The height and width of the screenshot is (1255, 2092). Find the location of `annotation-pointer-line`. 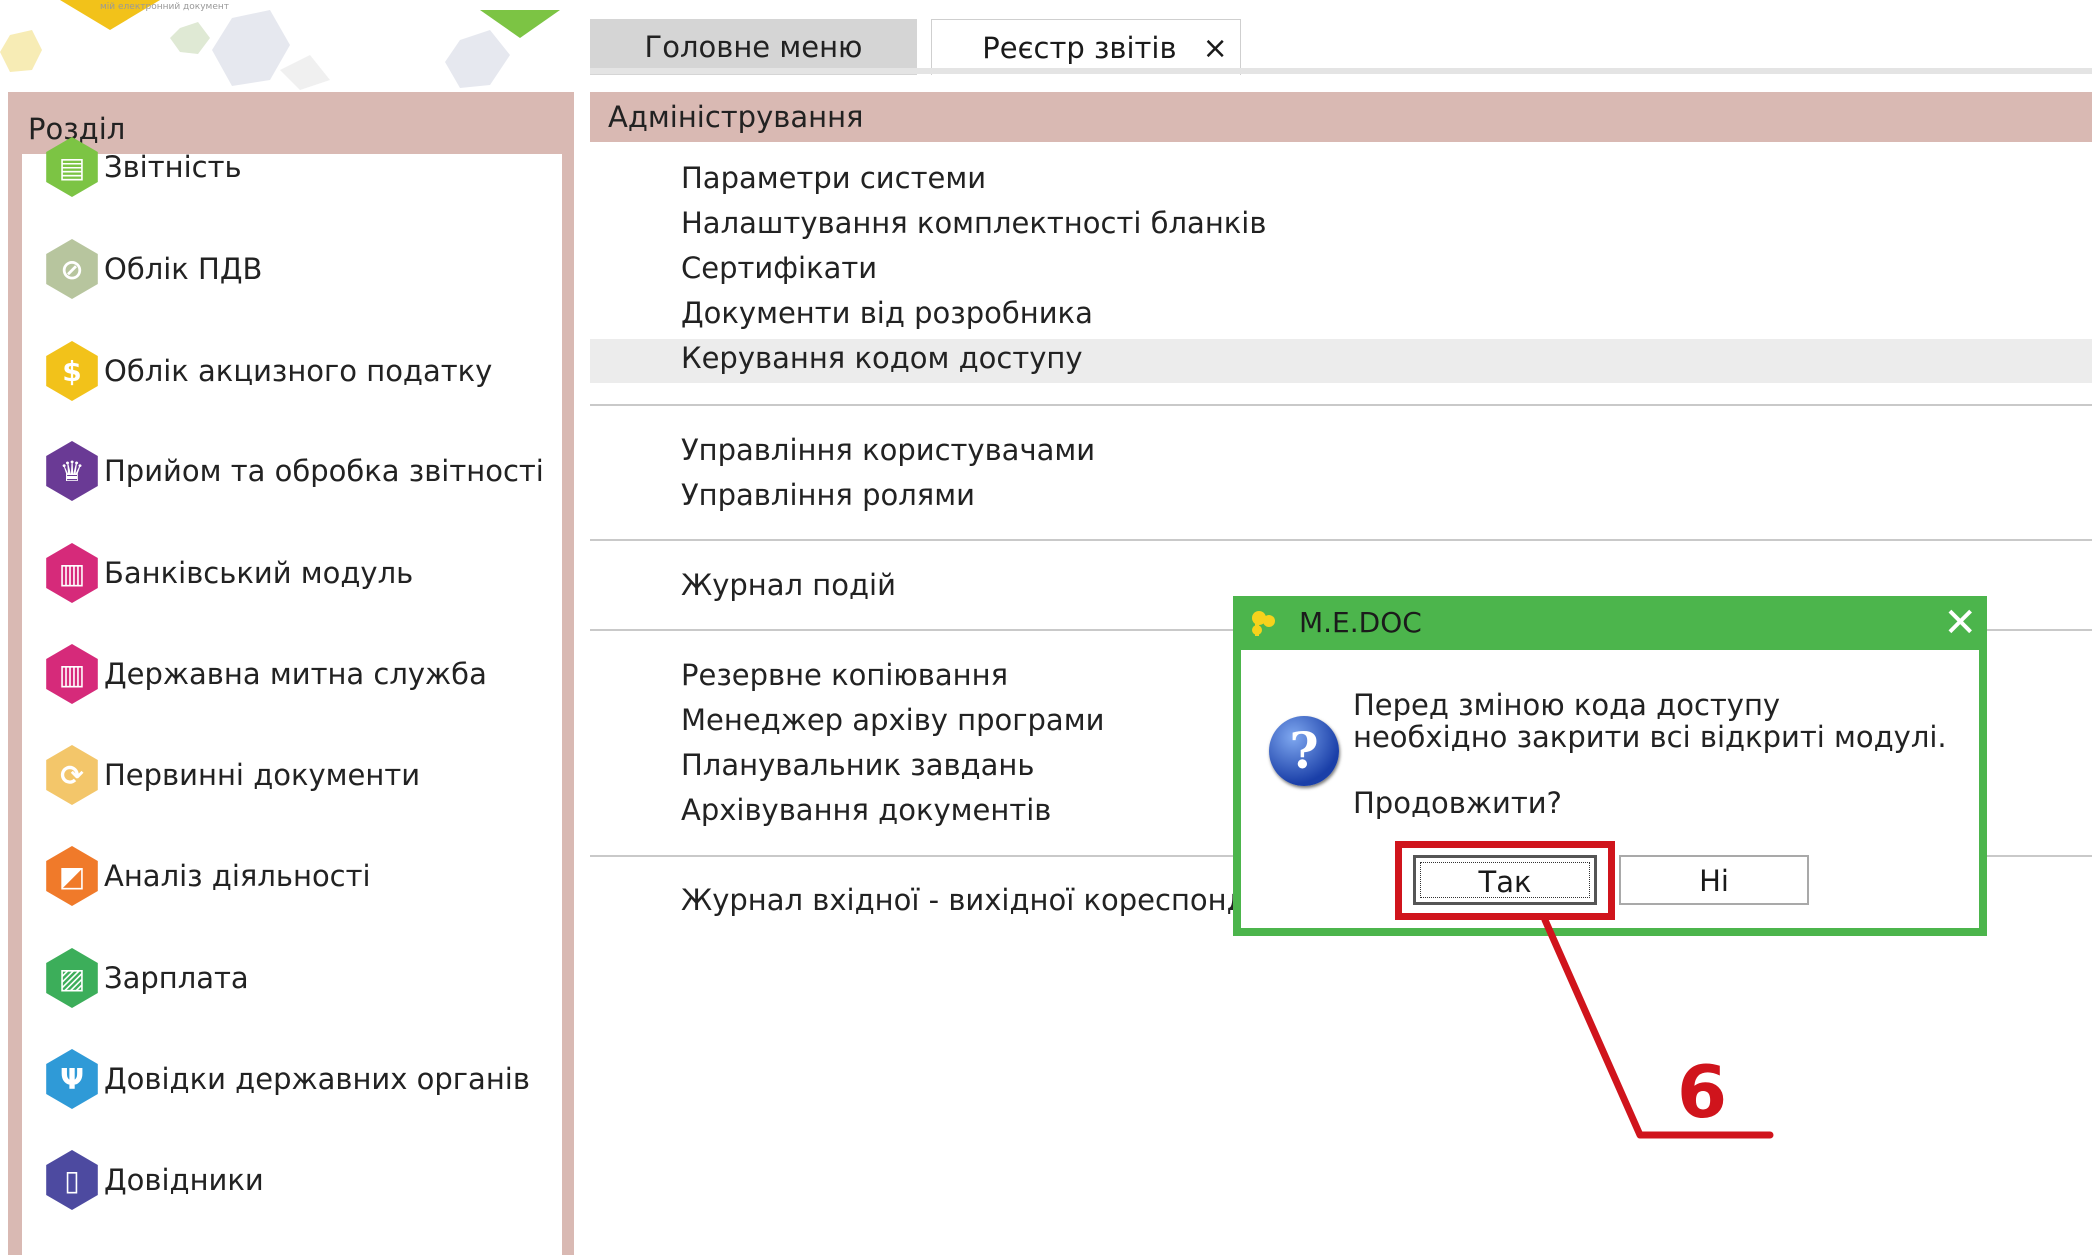

annotation-pointer-line is located at coordinates (1657, 1027).